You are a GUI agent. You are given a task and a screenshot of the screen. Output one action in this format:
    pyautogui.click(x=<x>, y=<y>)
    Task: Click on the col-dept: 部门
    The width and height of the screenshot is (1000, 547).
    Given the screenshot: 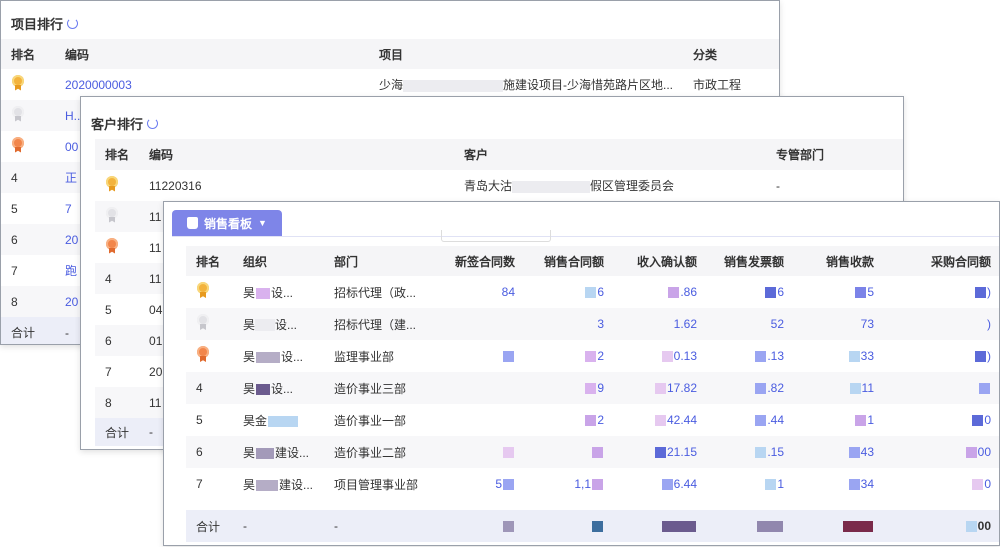 What is the action you would take?
    pyautogui.click(x=376, y=261)
    